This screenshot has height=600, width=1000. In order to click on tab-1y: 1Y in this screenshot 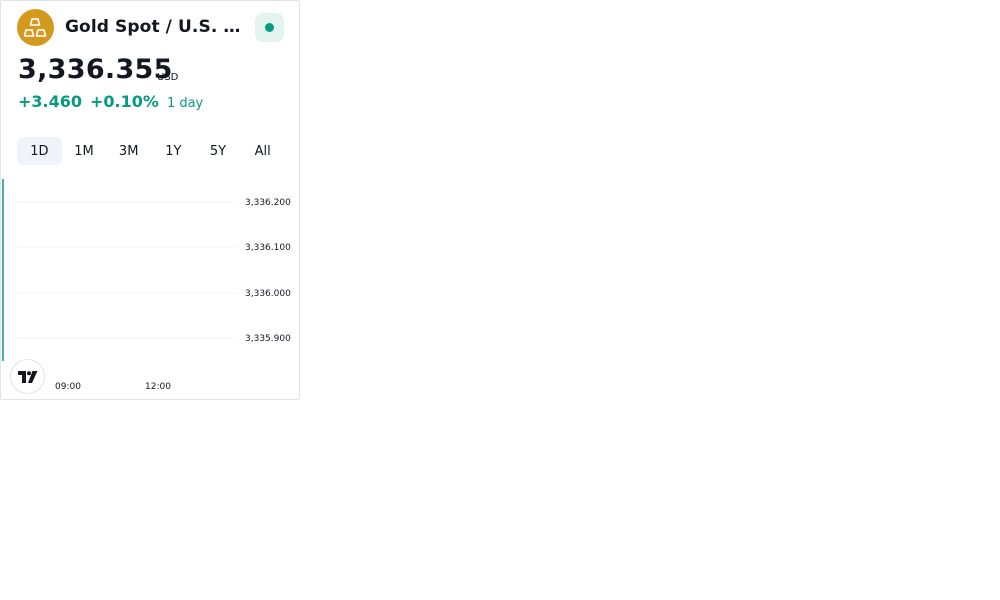, I will do `click(173, 151)`.